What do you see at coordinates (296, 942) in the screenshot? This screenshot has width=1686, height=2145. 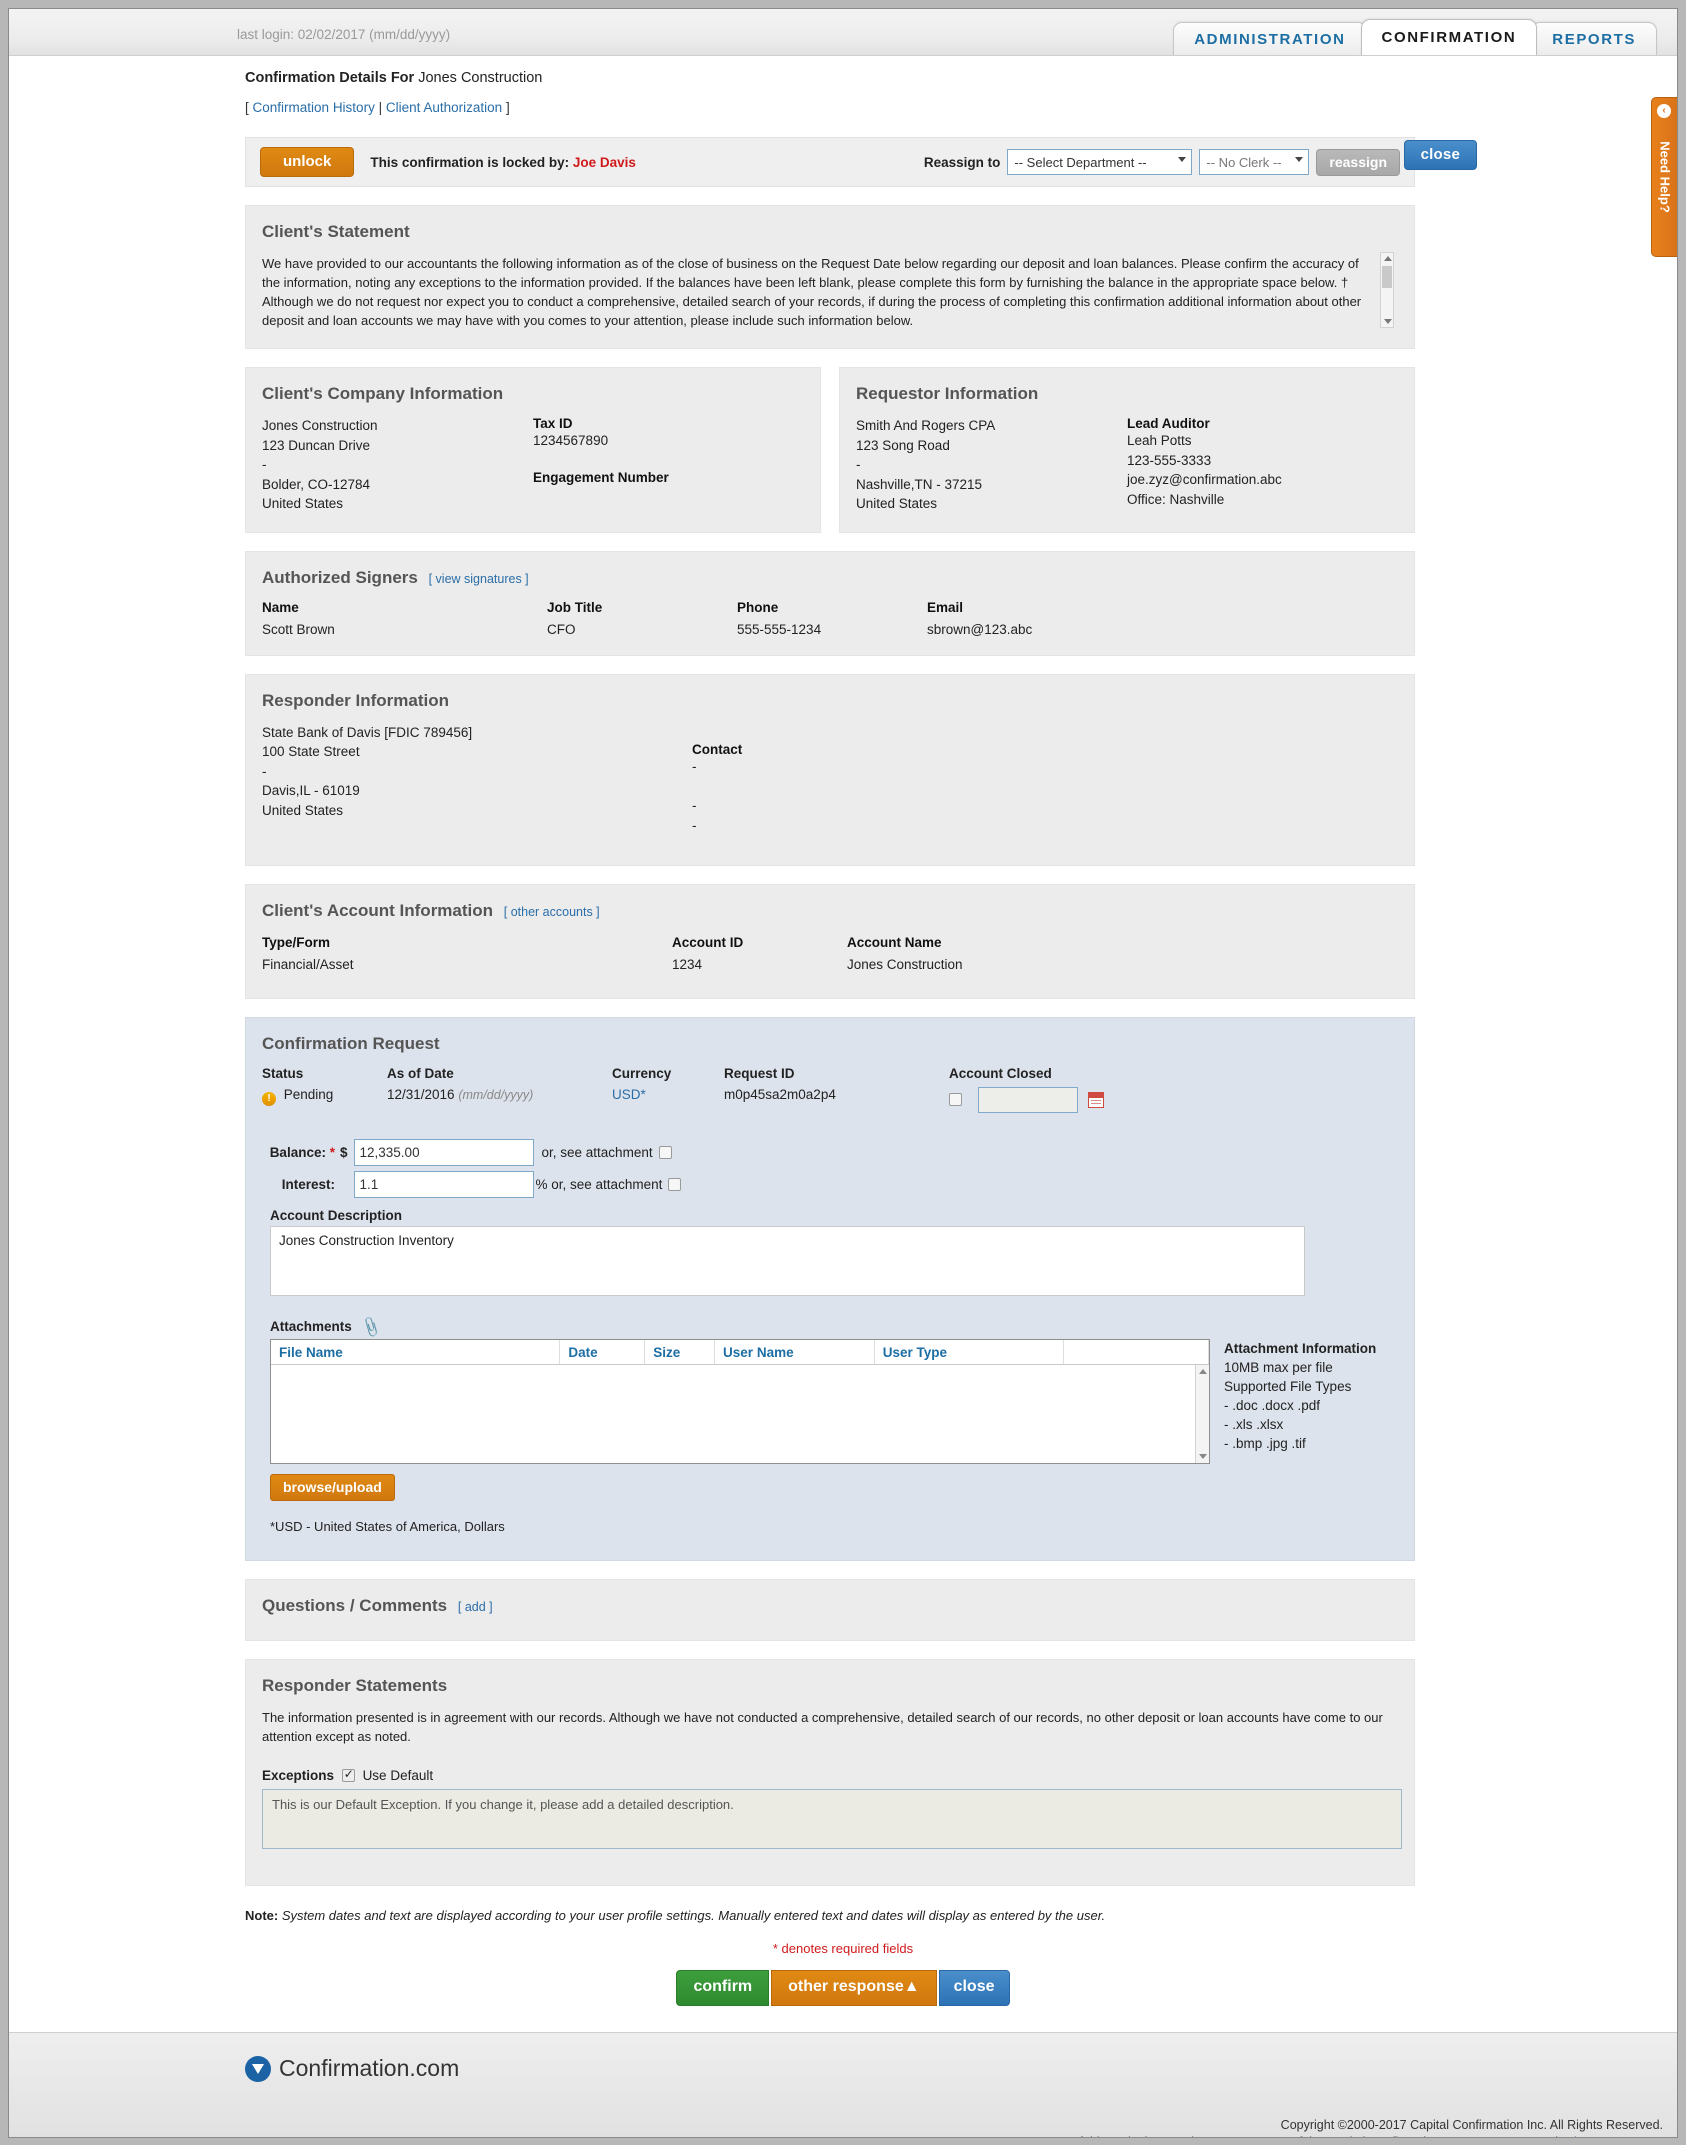 I see `account-col-typeform: Type/Form` at bounding box center [296, 942].